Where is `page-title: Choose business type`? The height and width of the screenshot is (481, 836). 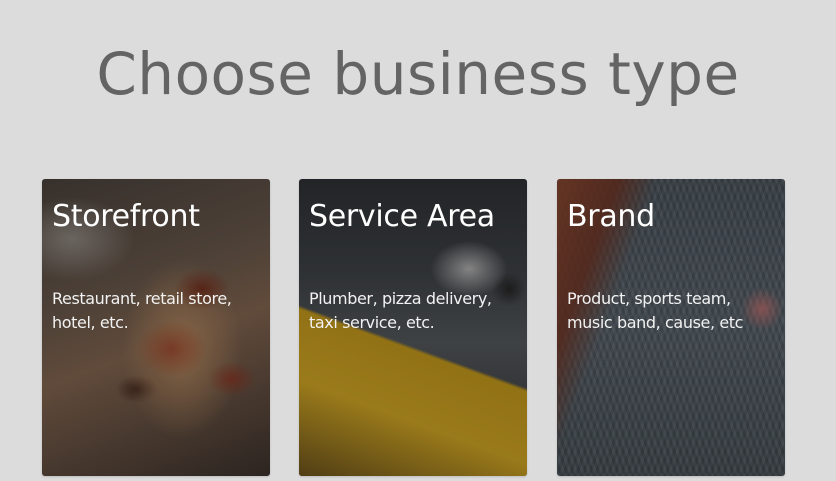
page-title: Choose business type is located at coordinates (418, 74).